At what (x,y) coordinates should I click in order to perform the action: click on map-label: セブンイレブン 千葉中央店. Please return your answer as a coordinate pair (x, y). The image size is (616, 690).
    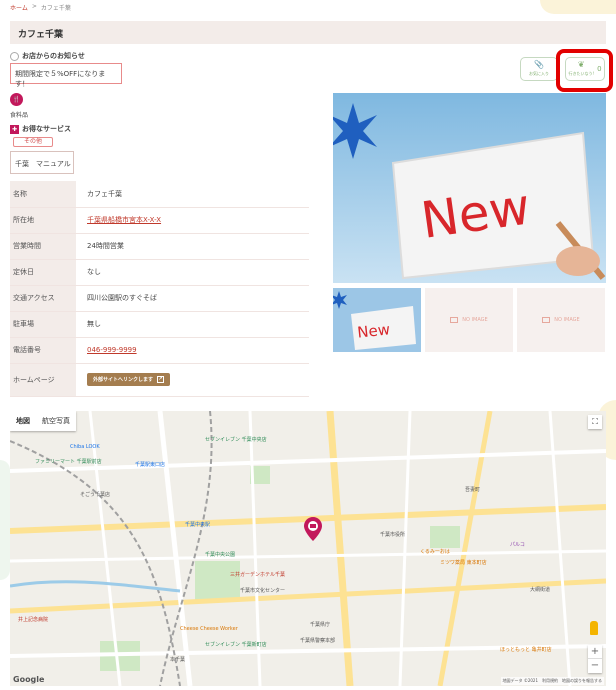
    Looking at the image, I should click on (236, 440).